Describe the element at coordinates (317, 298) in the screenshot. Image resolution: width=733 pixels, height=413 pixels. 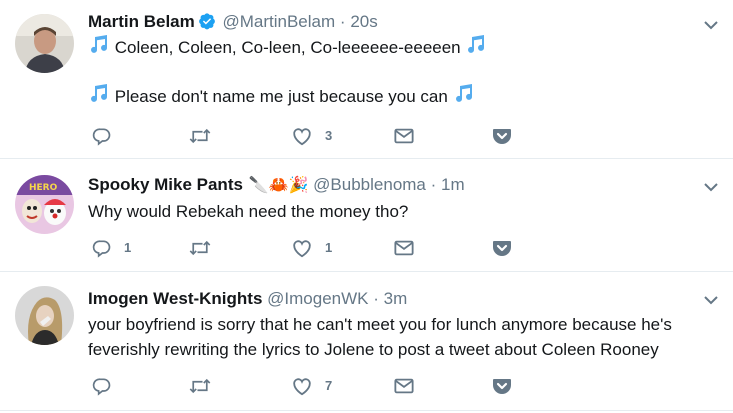
I see `user-handle: @ImogenWK` at that location.